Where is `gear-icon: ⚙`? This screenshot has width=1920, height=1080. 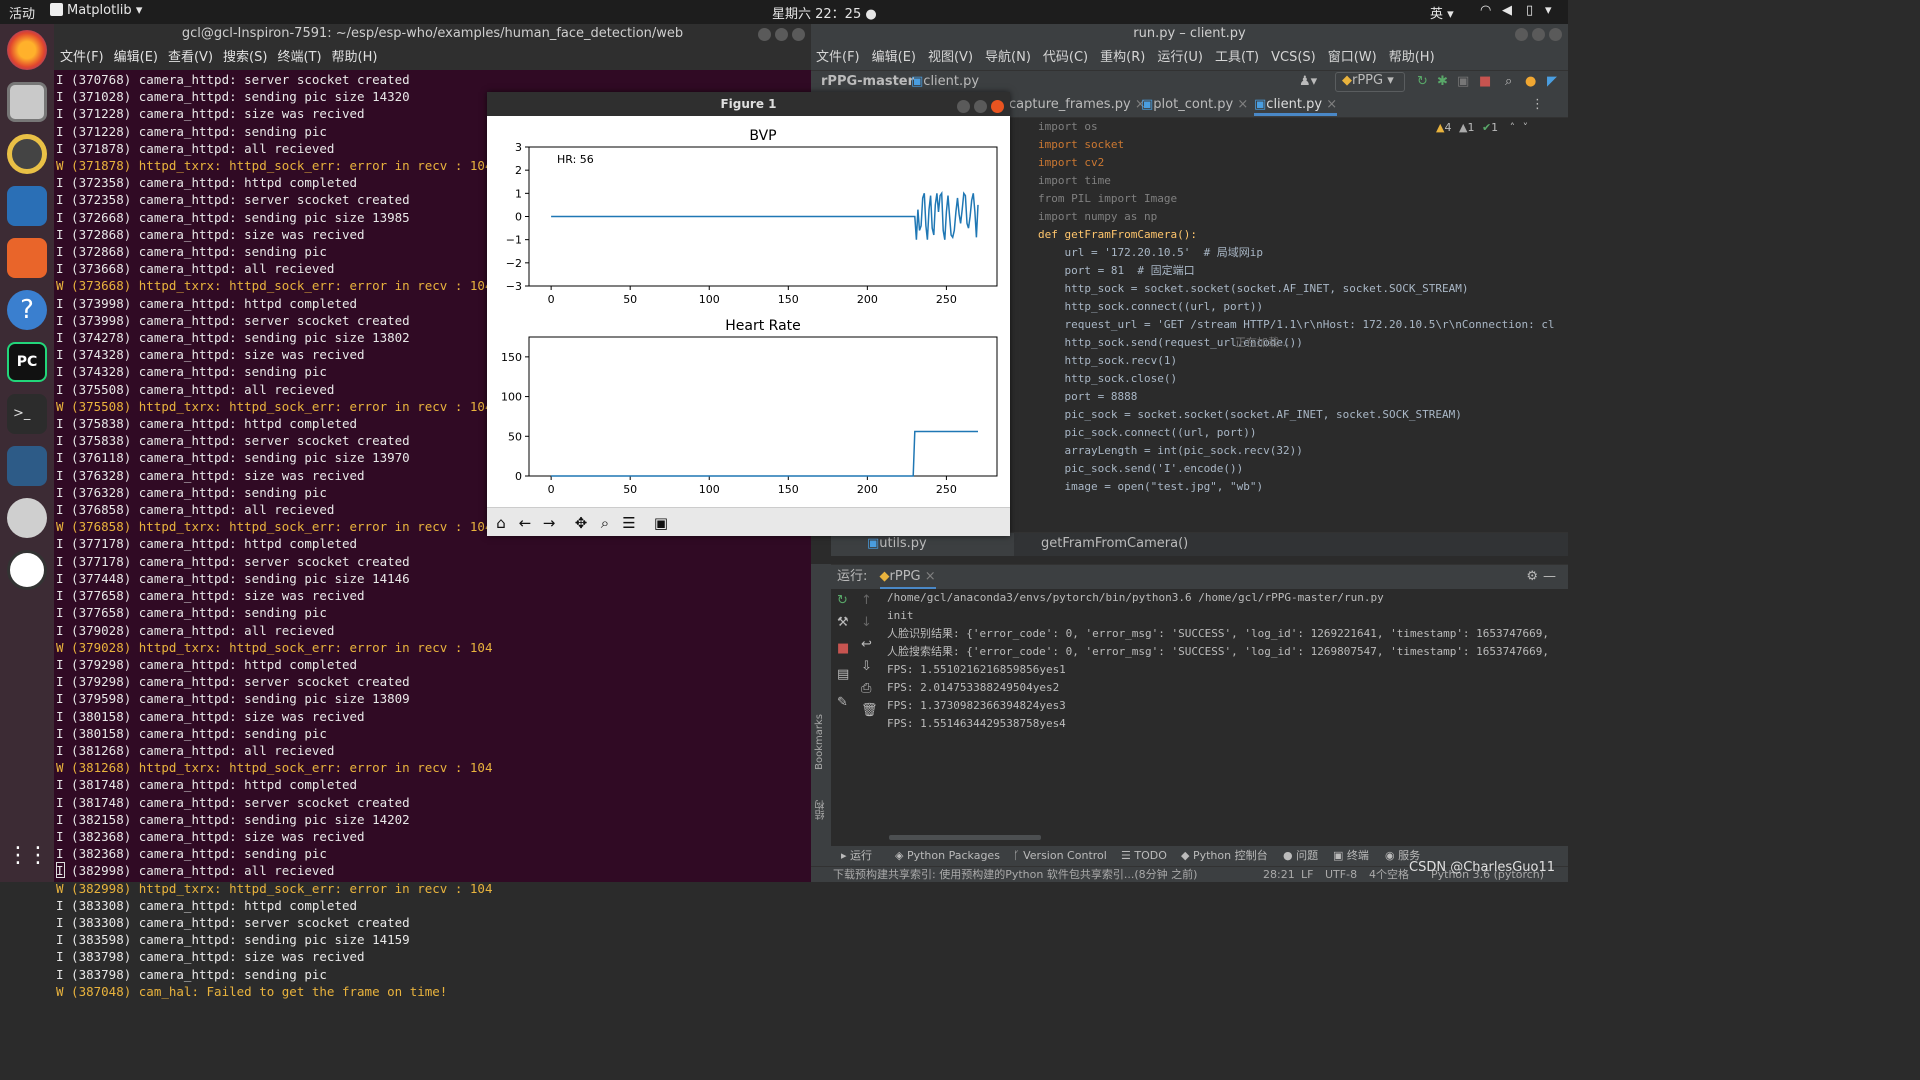
gear-icon: ⚙ is located at coordinates (1532, 577).